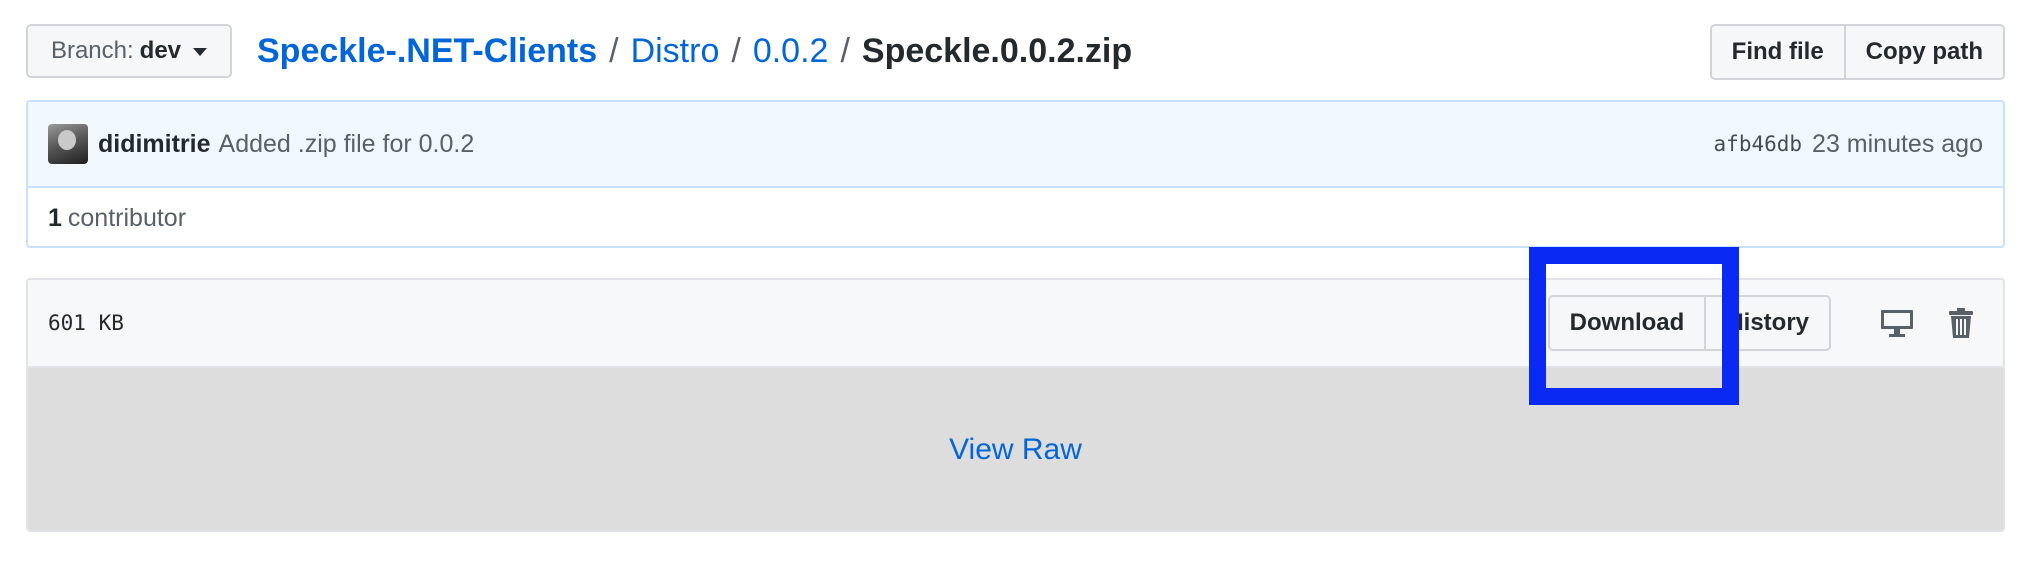  I want to click on find-file-button: Find file, so click(1778, 52).